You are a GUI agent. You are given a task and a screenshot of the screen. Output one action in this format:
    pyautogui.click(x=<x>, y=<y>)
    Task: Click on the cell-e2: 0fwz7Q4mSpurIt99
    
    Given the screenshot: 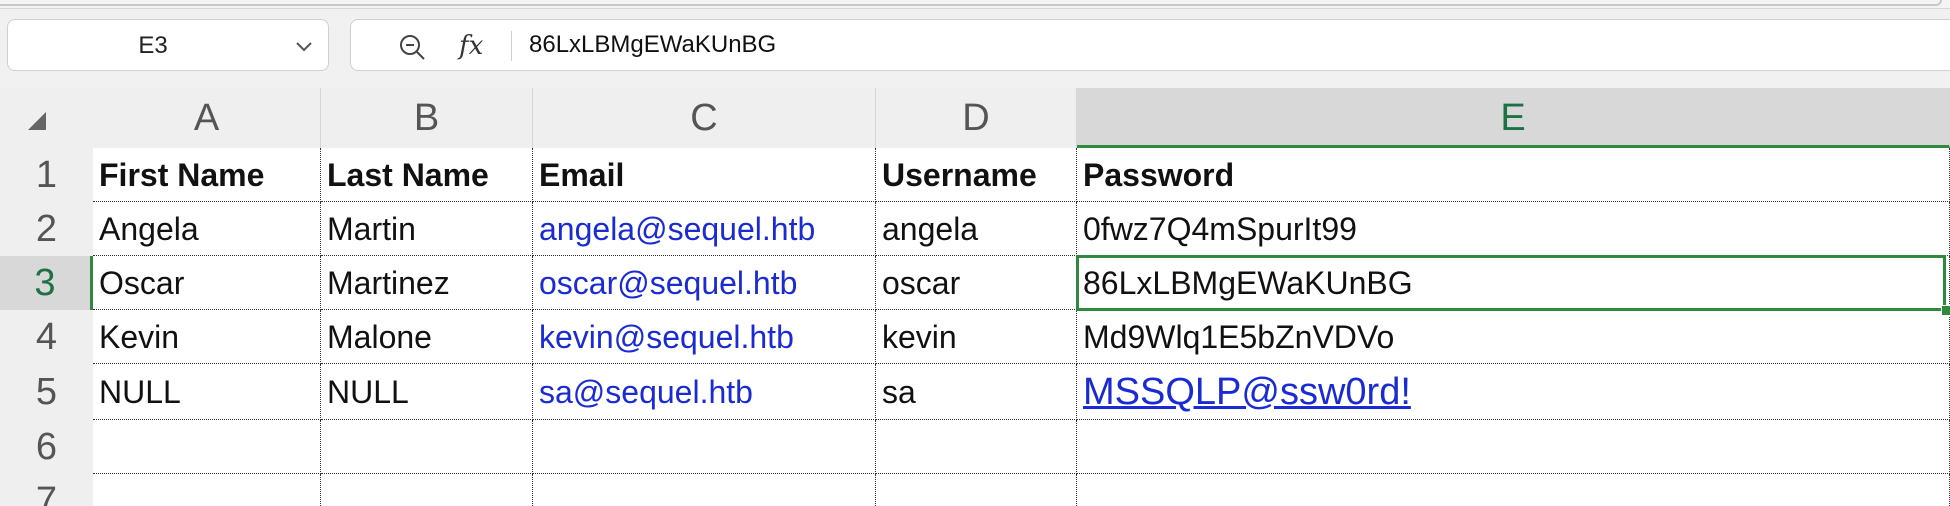 What is the action you would take?
    pyautogui.click(x=1513, y=229)
    